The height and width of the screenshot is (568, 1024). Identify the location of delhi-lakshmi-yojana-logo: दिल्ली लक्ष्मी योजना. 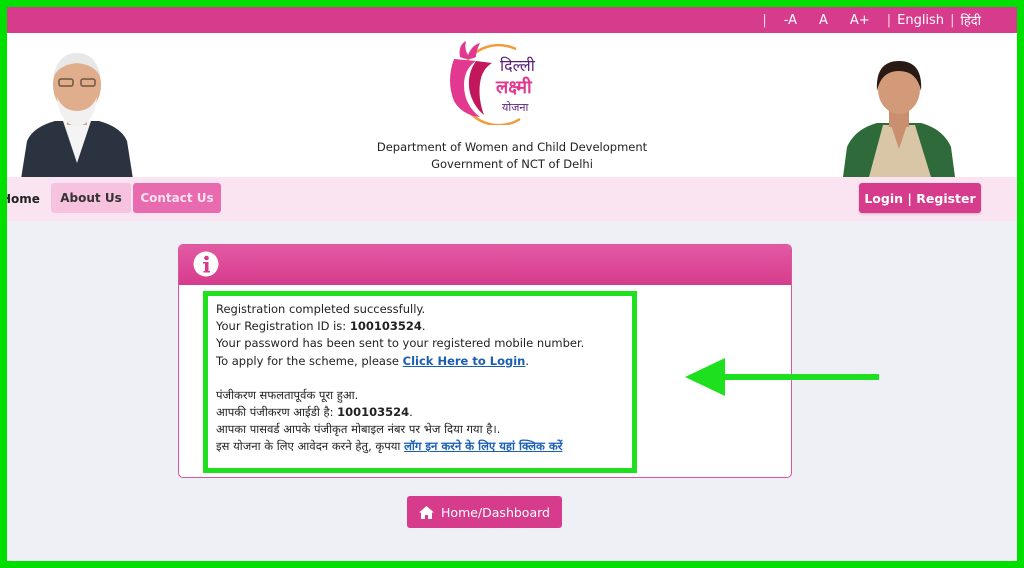
(493, 83).